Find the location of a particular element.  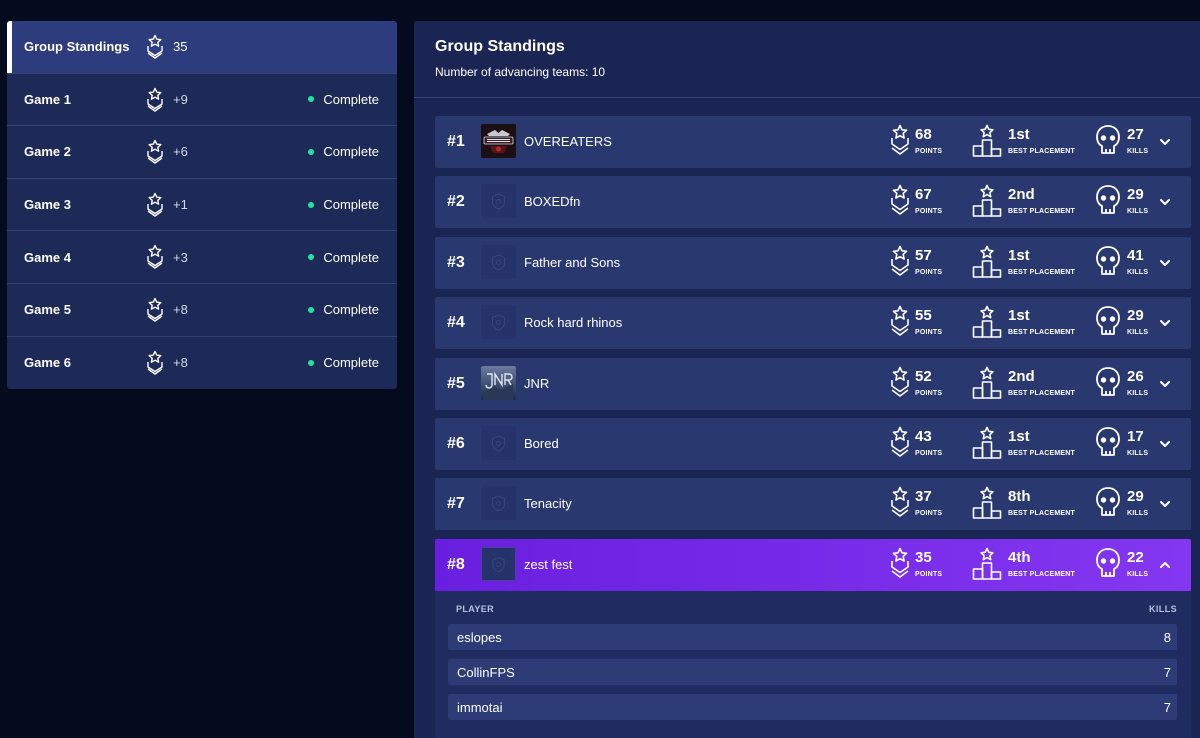

sidebar-item-game-1: Game 1 +9 Complete is located at coordinates (202, 100).